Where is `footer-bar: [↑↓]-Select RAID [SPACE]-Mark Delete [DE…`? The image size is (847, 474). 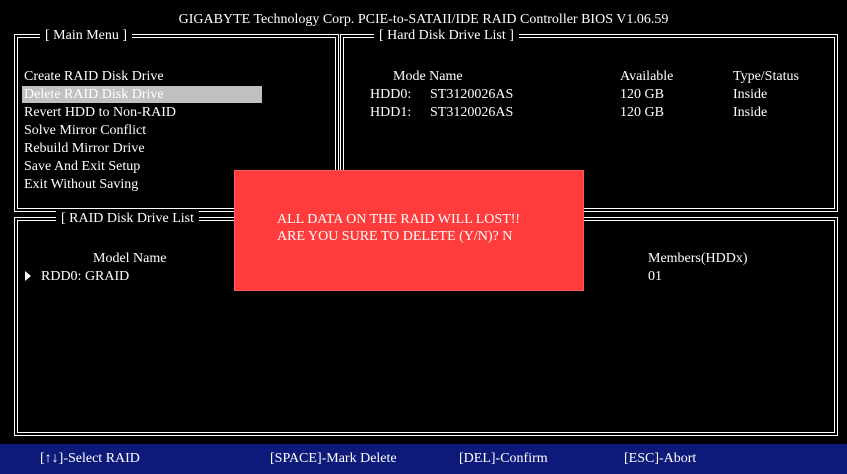
footer-bar: [↑↓]-Select RAID [SPACE]-Mark Delete [DE… is located at coordinates (423, 459).